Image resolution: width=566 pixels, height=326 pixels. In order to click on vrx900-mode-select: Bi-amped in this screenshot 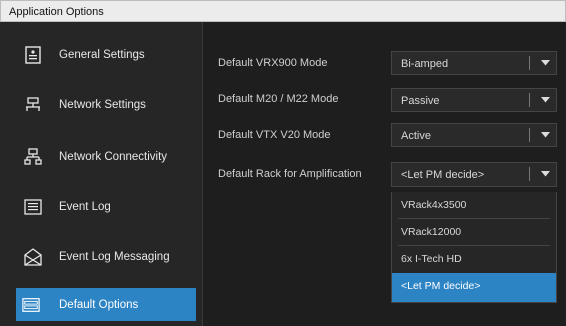, I will do `click(474, 63)`.